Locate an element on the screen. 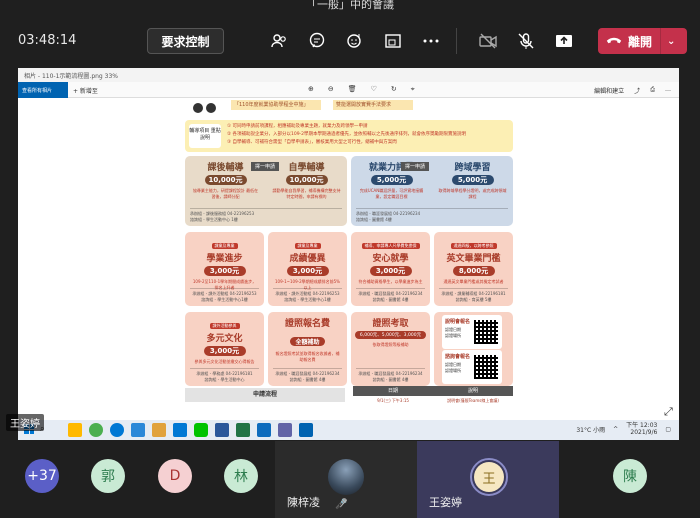 This screenshot has height=518, width=700. weather-text: 31°C 小雨 is located at coordinates (590, 429).